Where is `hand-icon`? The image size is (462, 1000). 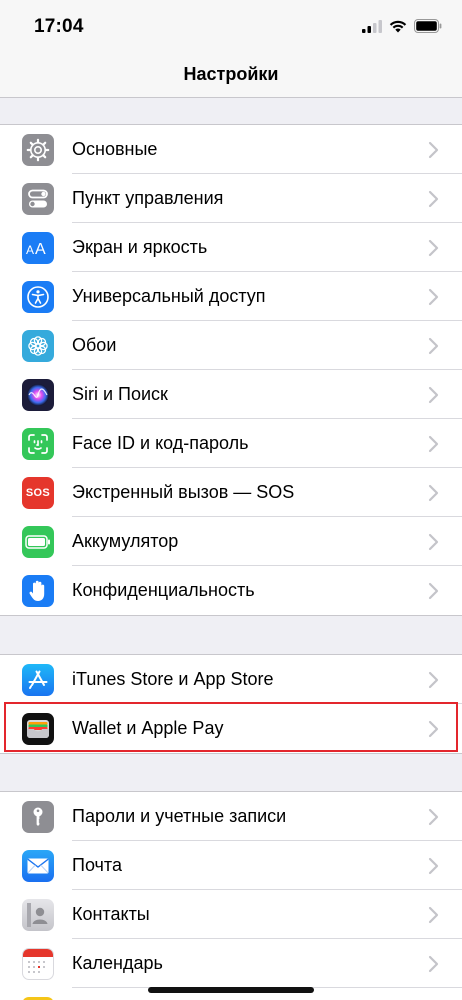 hand-icon is located at coordinates (38, 591).